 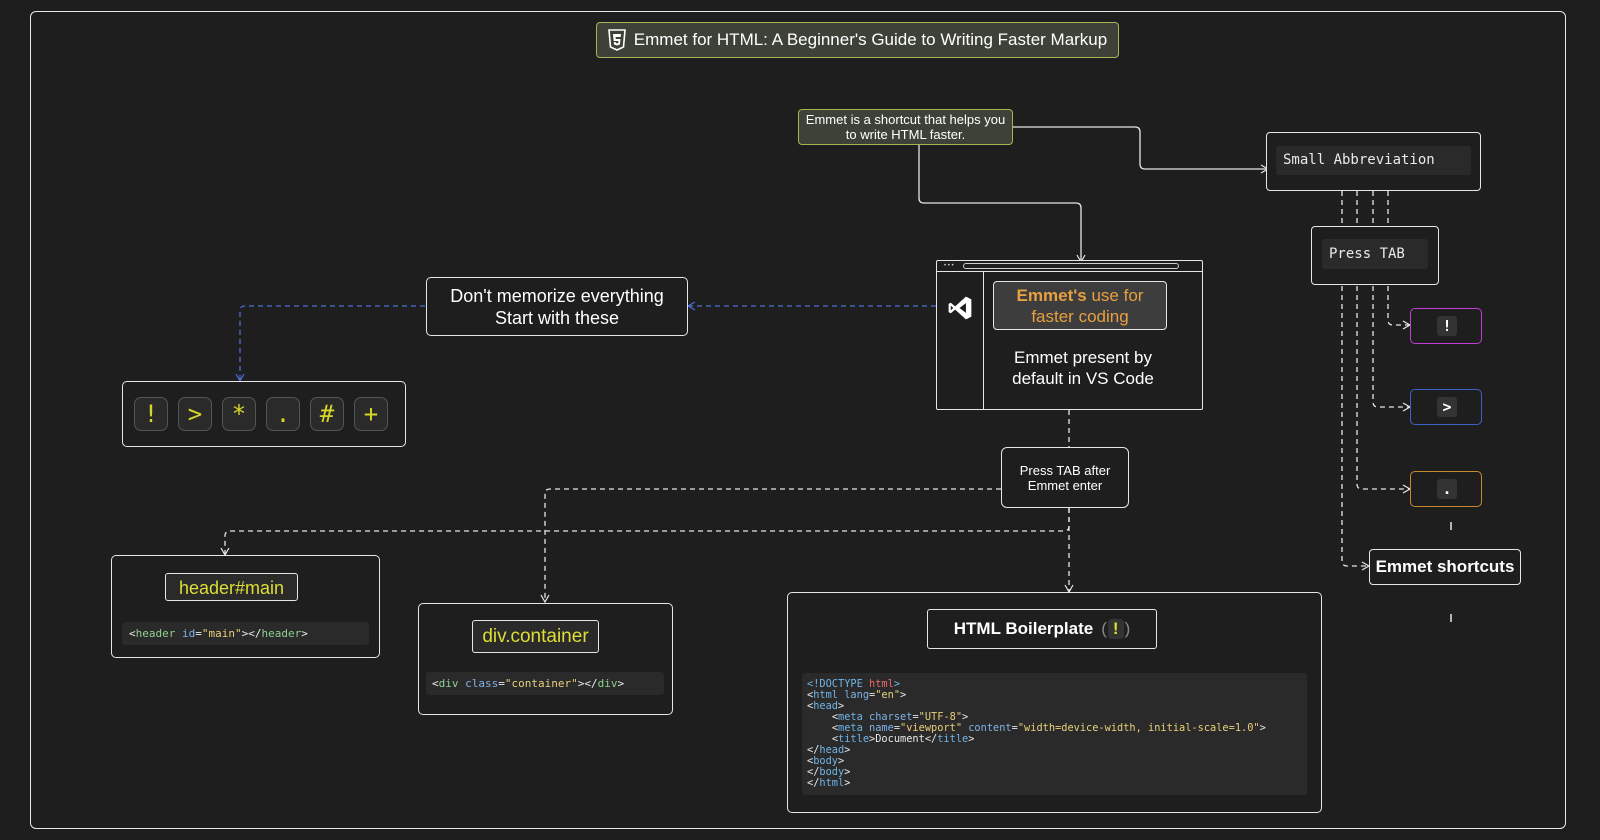 I want to click on shortcut-symbol: ., so click(x=1447, y=489).